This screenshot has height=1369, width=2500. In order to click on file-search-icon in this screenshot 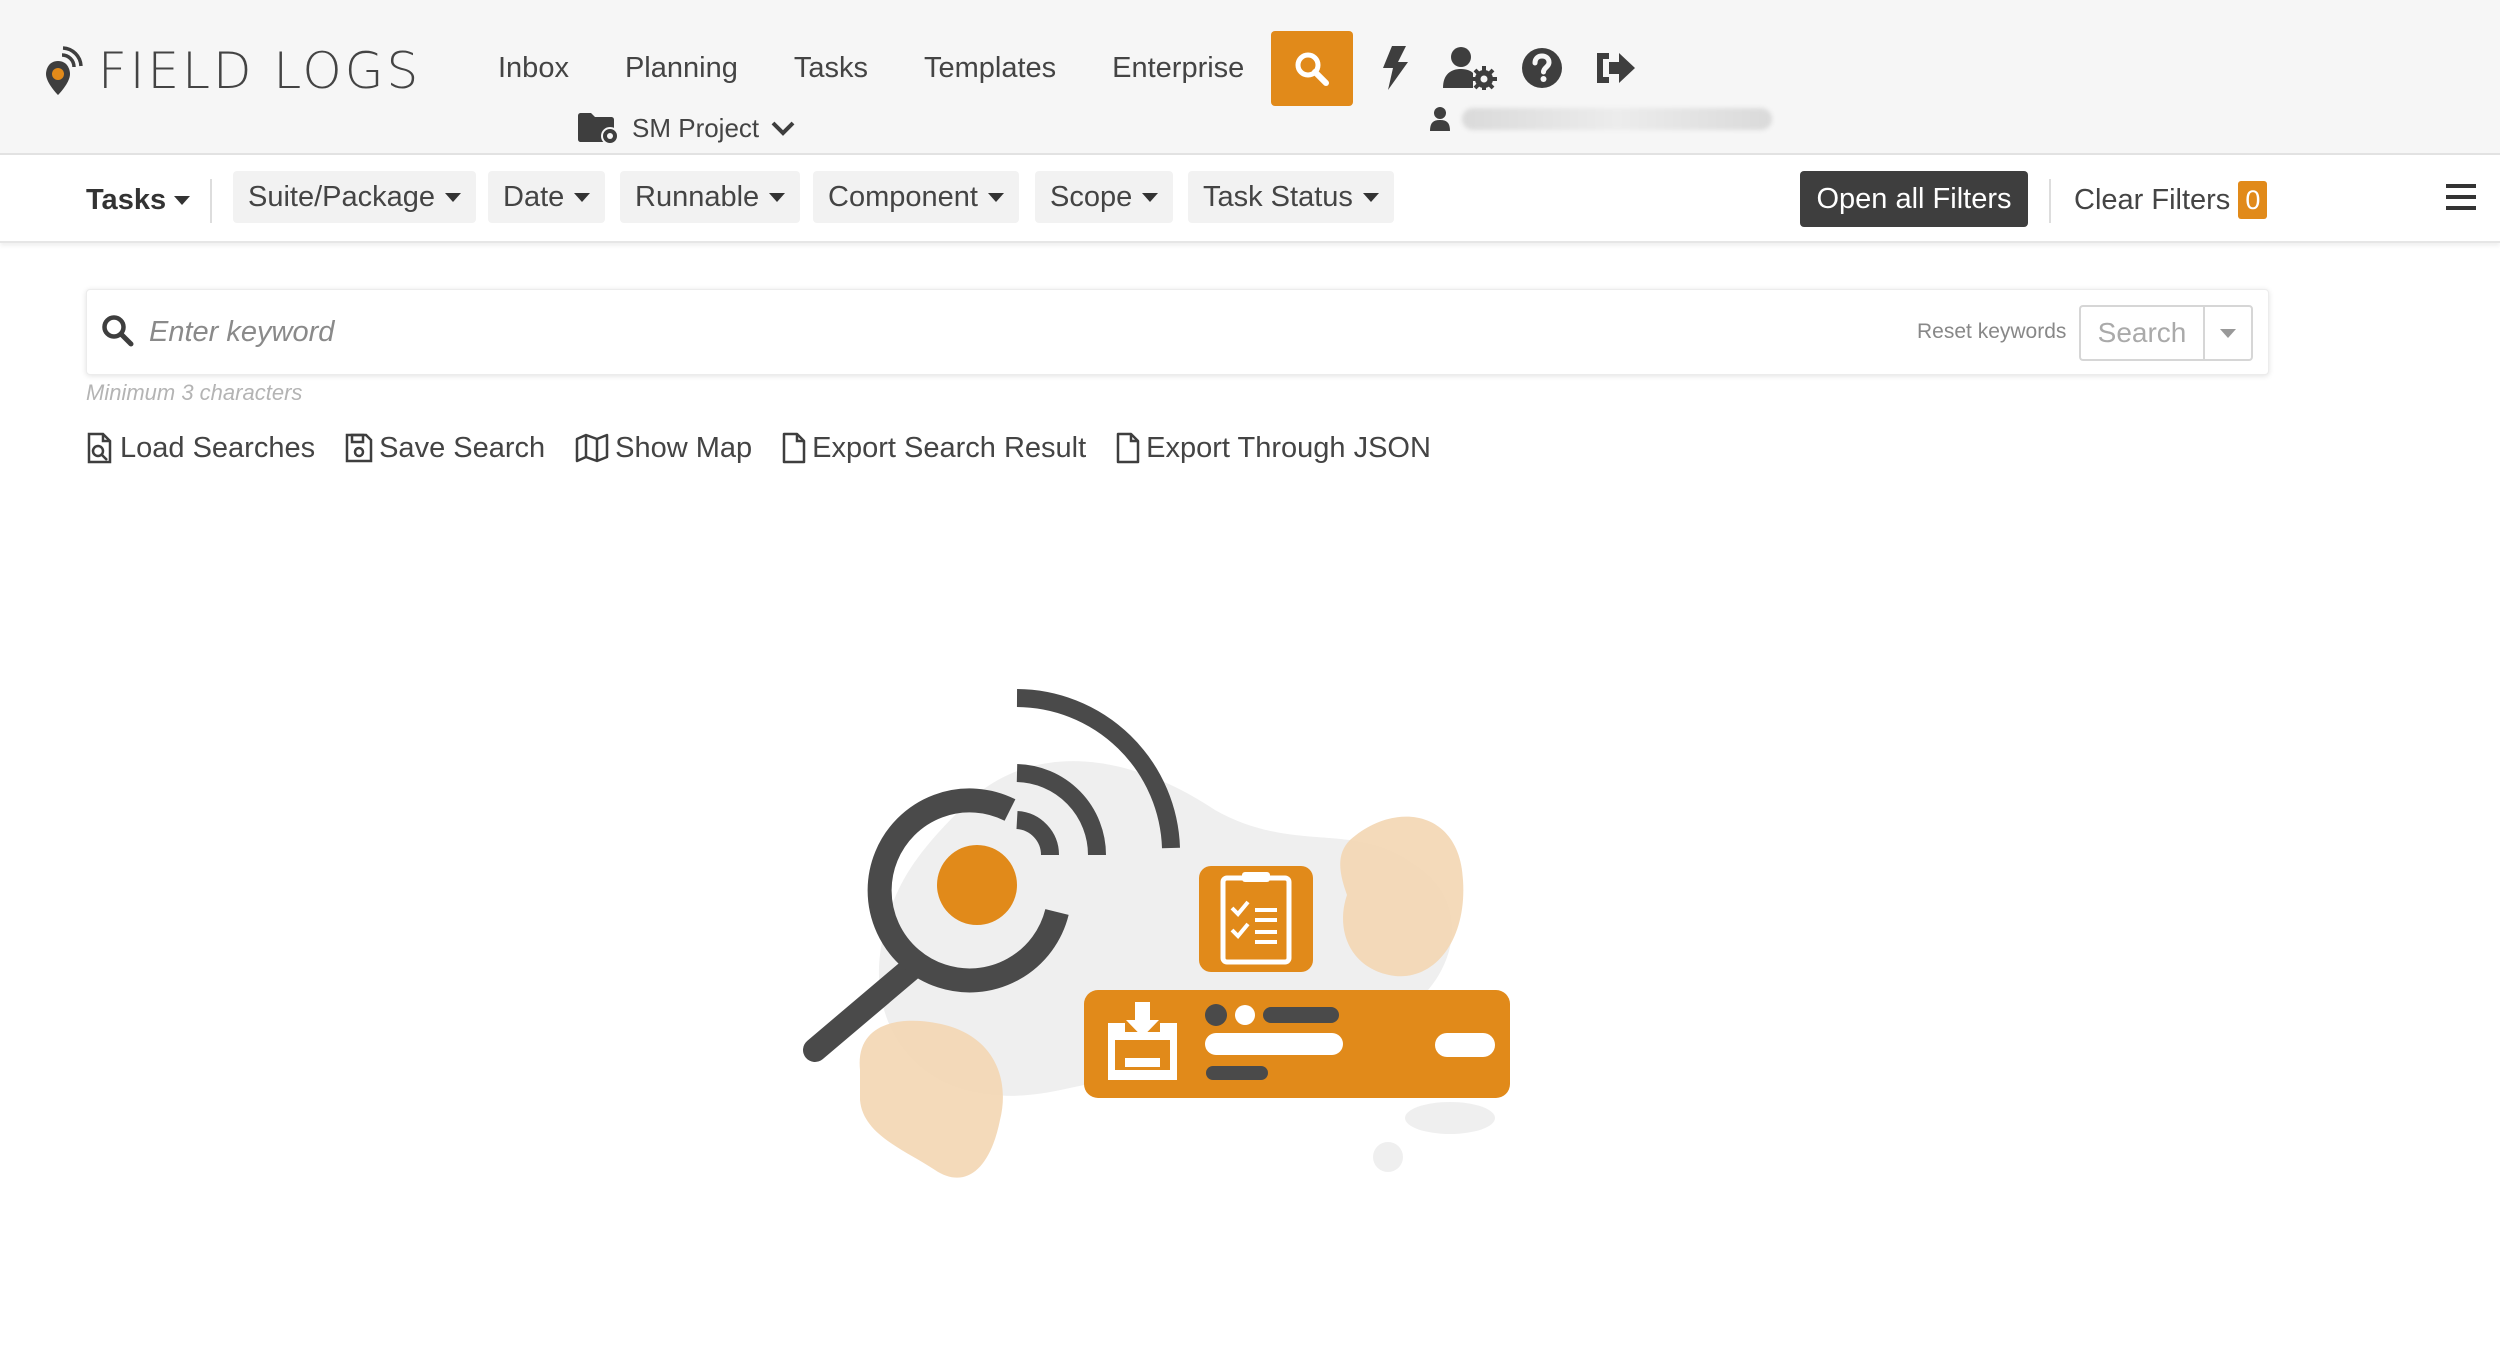, I will do `click(99, 448)`.